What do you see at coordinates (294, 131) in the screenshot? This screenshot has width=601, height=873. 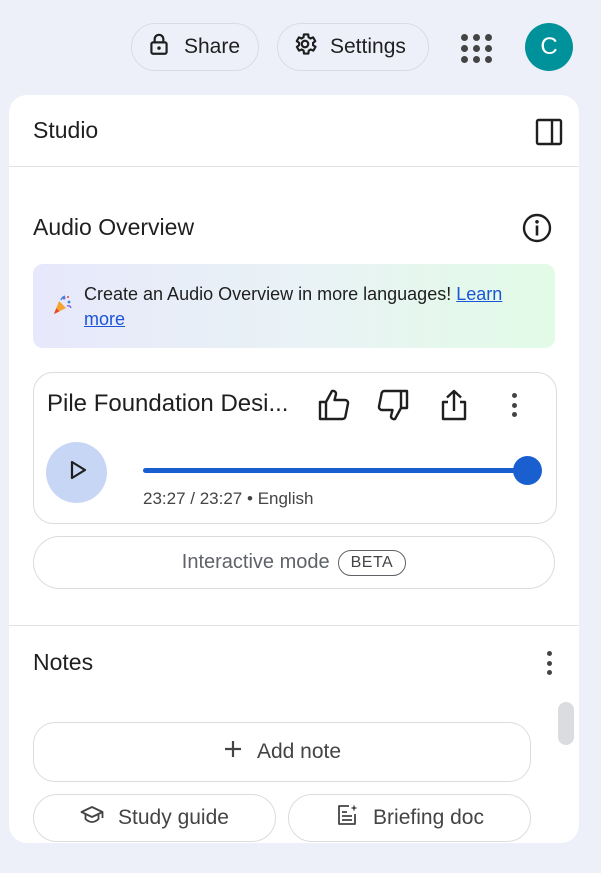 I see `panel-header: Studio` at bounding box center [294, 131].